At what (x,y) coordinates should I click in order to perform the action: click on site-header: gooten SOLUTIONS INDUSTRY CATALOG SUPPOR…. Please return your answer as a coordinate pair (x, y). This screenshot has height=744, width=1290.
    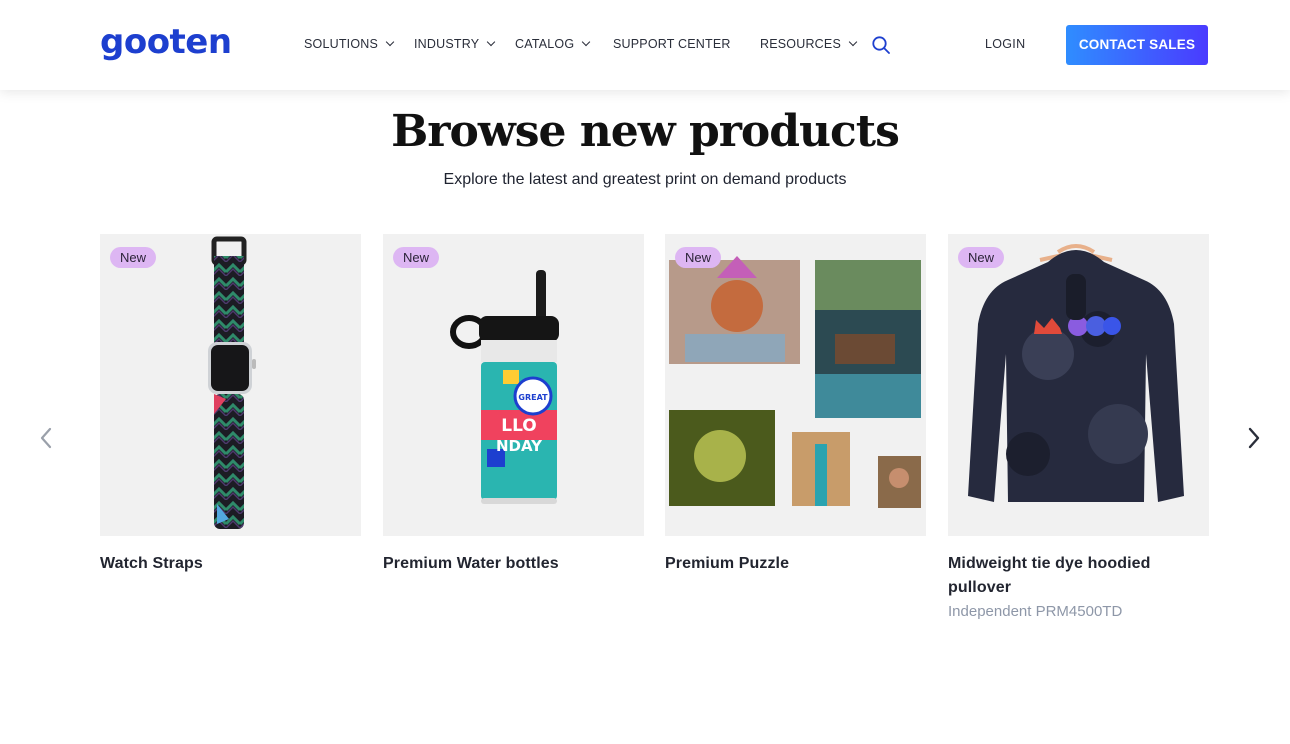
    Looking at the image, I should click on (645, 45).